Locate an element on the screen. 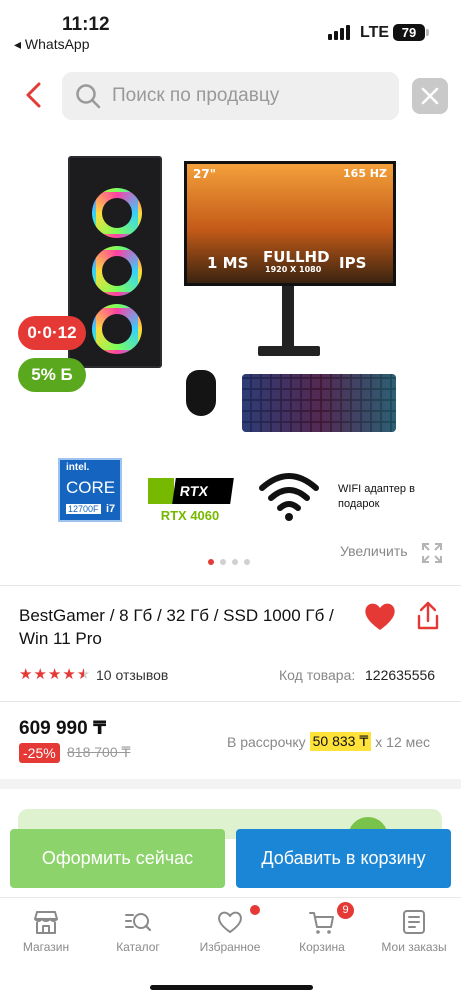  nav-label: Каталог is located at coordinates (138, 947).